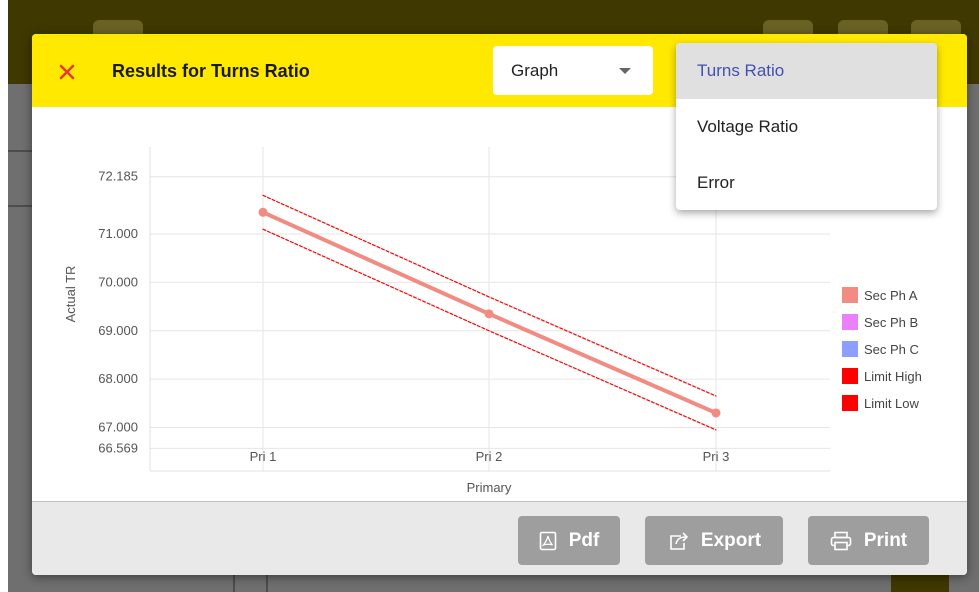 The image size is (979, 592). I want to click on close-button, so click(67, 72).